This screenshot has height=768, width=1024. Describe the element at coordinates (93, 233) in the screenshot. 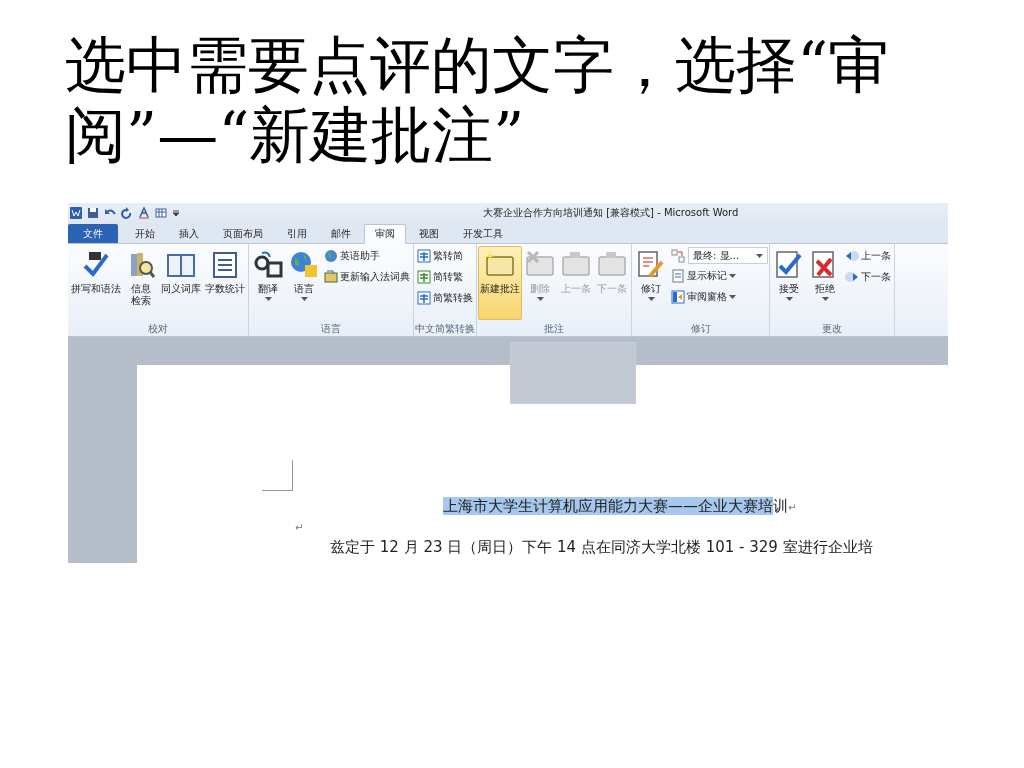

I see `file-tab: 文件` at that location.